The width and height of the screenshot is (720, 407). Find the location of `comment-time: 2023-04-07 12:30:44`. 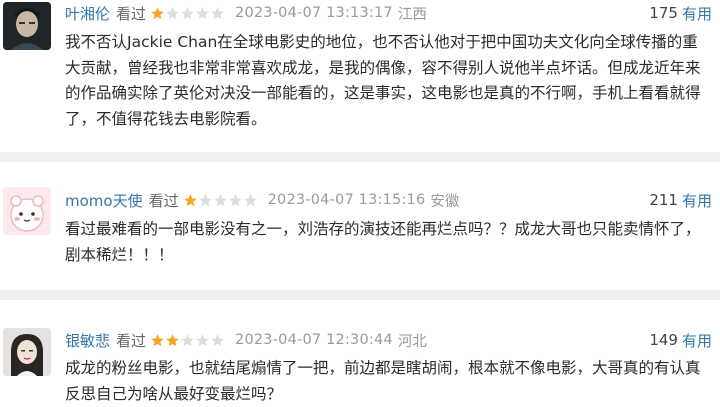

comment-time: 2023-04-07 12:30:44 is located at coordinates (314, 340).